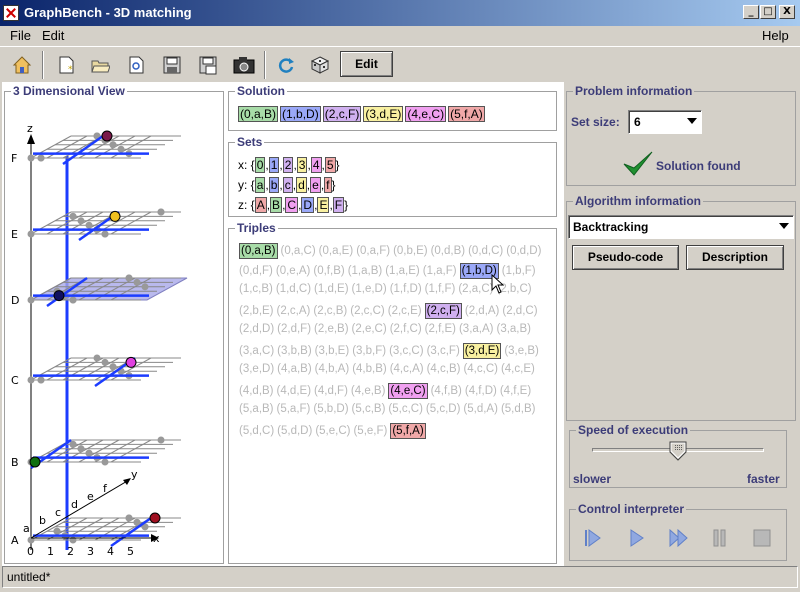 This screenshot has width=800, height=592. What do you see at coordinates (443, 311) in the screenshot?
I see `triple-item: (2,c,F)` at bounding box center [443, 311].